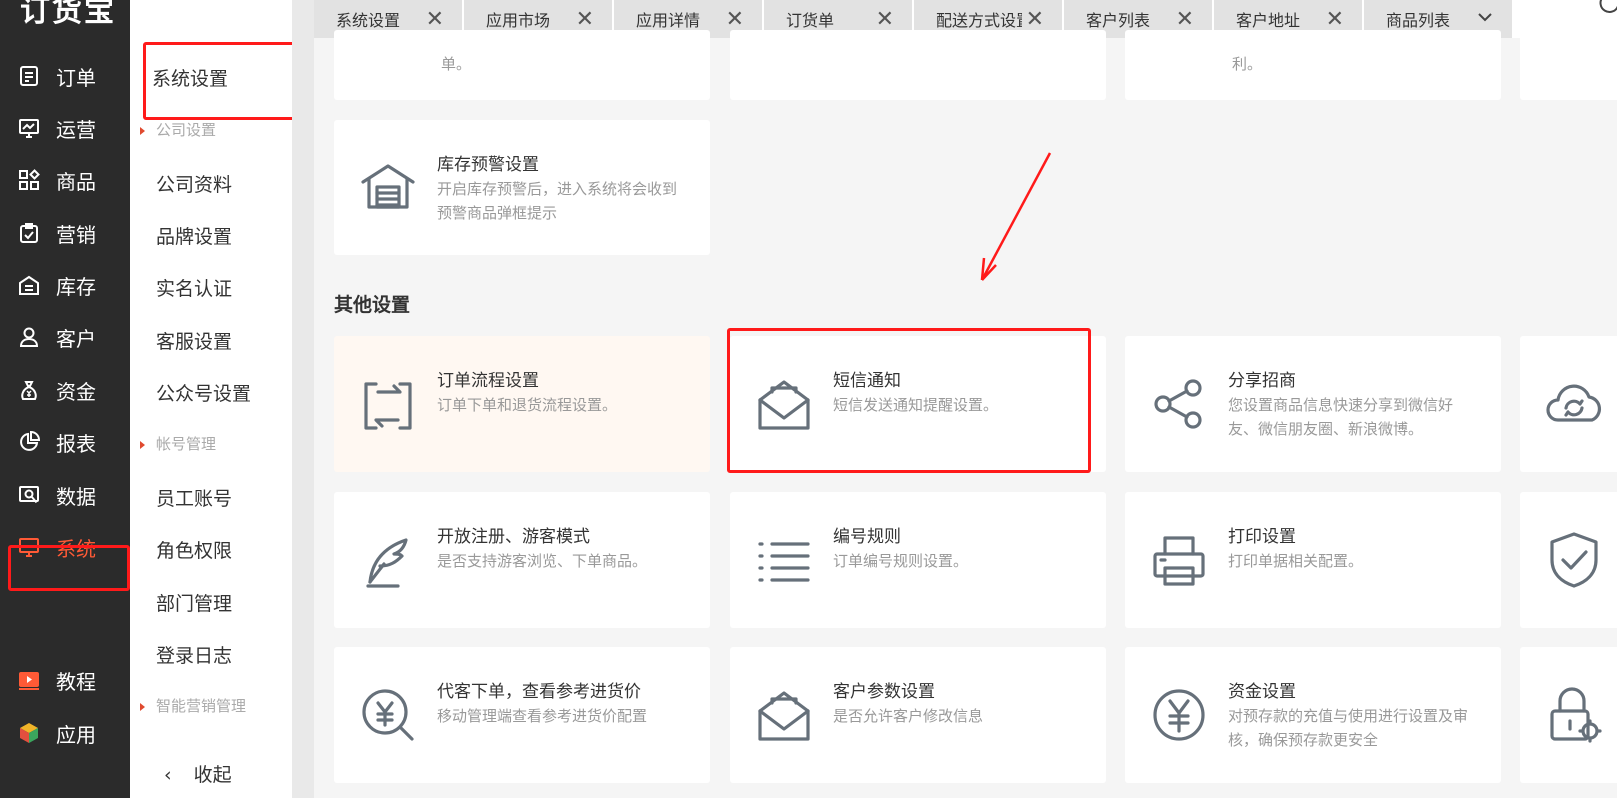  I want to click on card-order-flow: 订单流程设置 订单下单和退货流程设置。, so click(522, 404).